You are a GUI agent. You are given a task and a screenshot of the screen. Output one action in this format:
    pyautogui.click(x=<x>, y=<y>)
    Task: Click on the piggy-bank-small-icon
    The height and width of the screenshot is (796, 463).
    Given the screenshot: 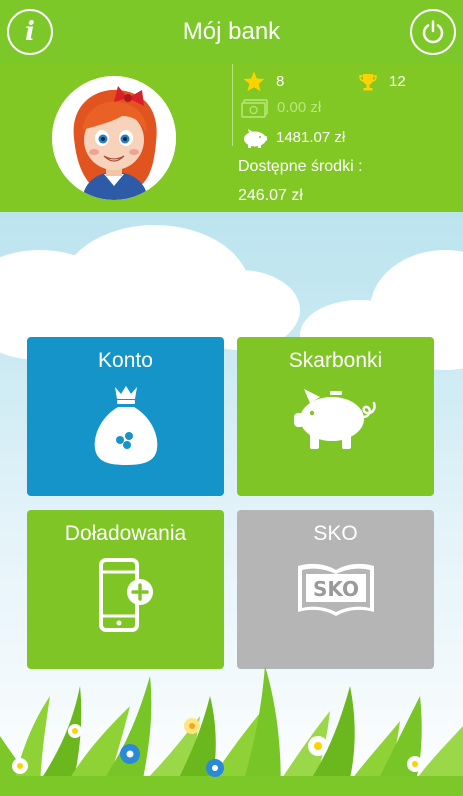 What is the action you would take?
    pyautogui.click(x=255, y=138)
    